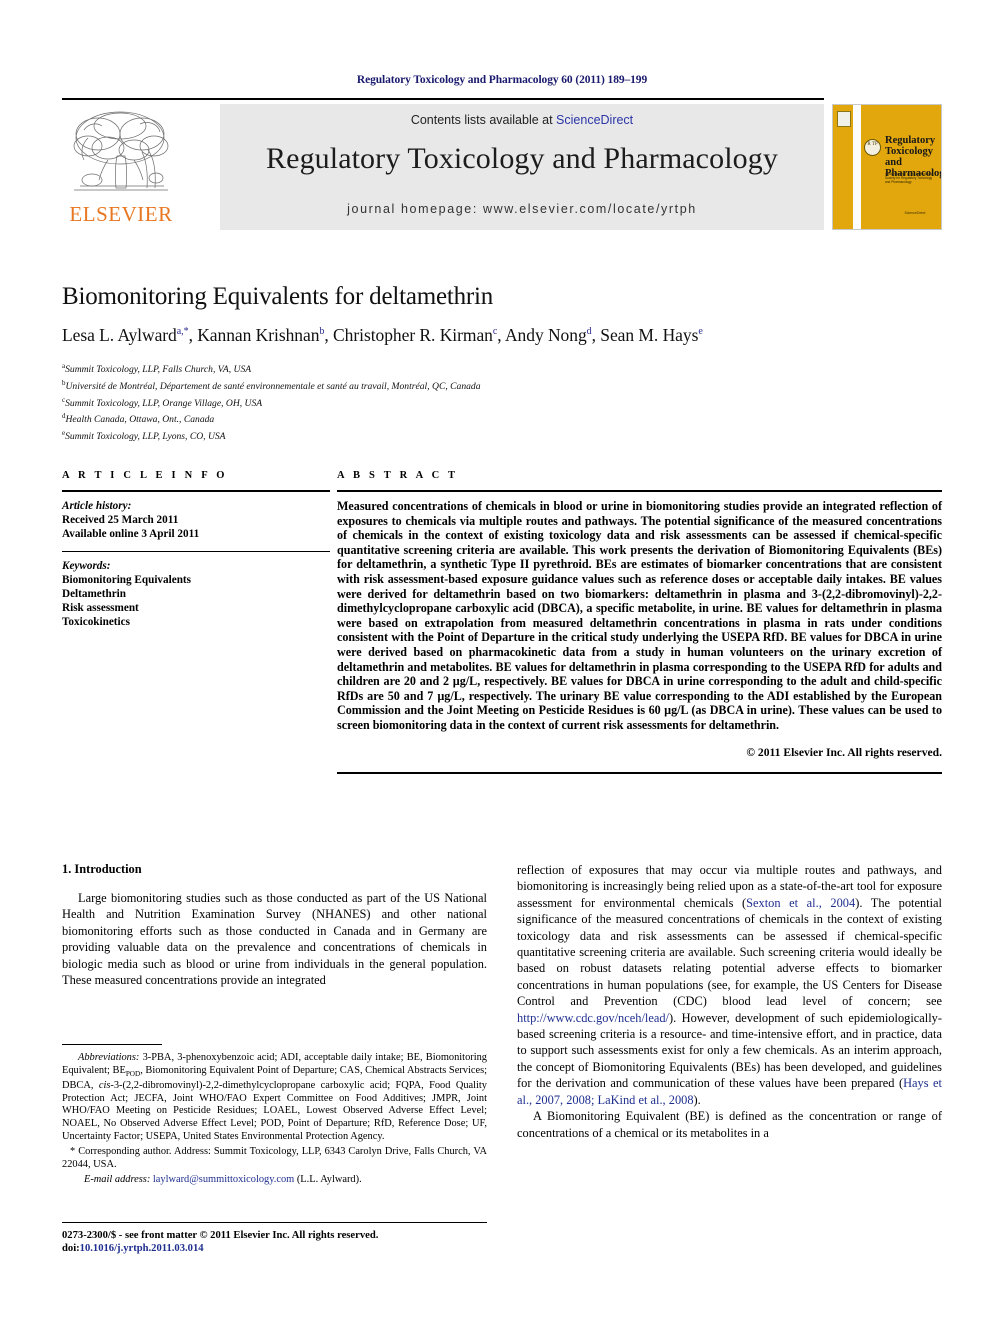 This screenshot has height=1323, width=992. Describe the element at coordinates (910, 140) in the screenshot. I see `cover-title-line1: Regulatory` at that location.